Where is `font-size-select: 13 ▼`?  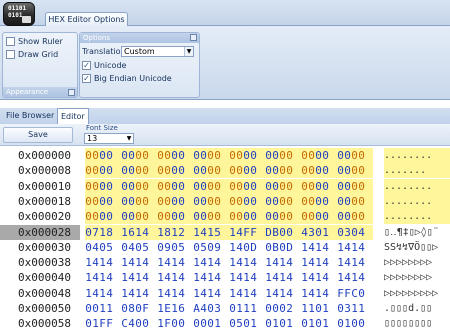
font-size-select: 13 ▼ is located at coordinates (109, 138).